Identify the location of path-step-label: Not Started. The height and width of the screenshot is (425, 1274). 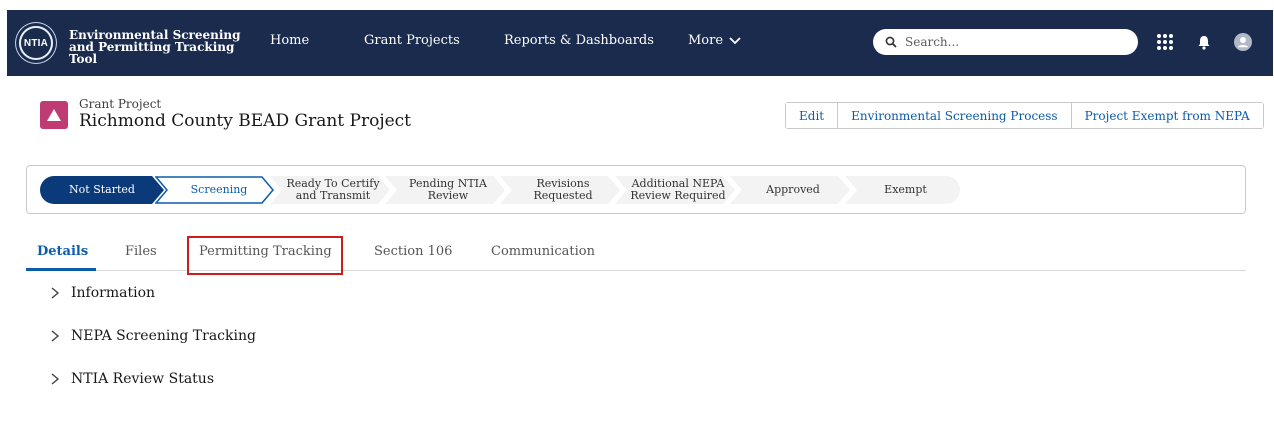
(102, 189).